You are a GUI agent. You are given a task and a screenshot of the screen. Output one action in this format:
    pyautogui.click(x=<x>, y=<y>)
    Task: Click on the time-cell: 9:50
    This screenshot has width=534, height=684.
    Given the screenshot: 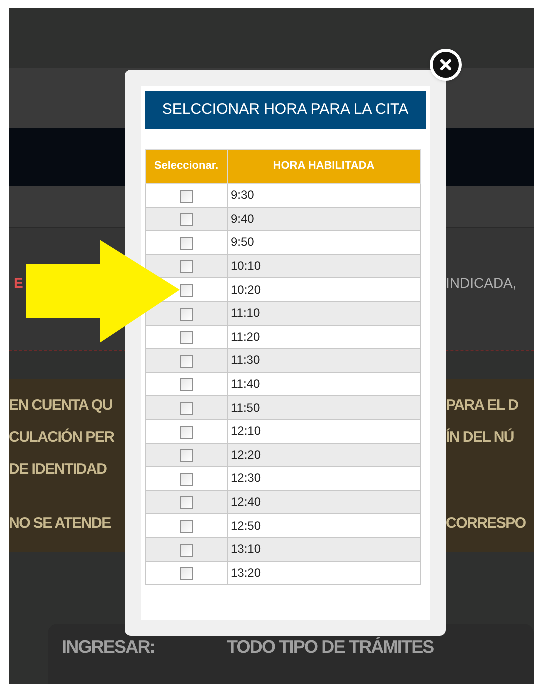 What is the action you would take?
    pyautogui.click(x=324, y=242)
    